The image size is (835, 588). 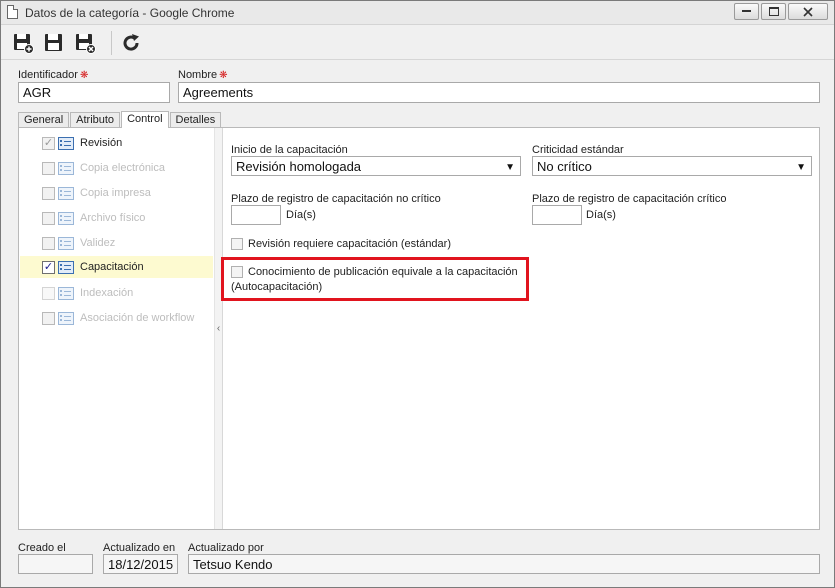 I want to click on list-item-copia-electronica: Copia electrónica, so click(x=116, y=168).